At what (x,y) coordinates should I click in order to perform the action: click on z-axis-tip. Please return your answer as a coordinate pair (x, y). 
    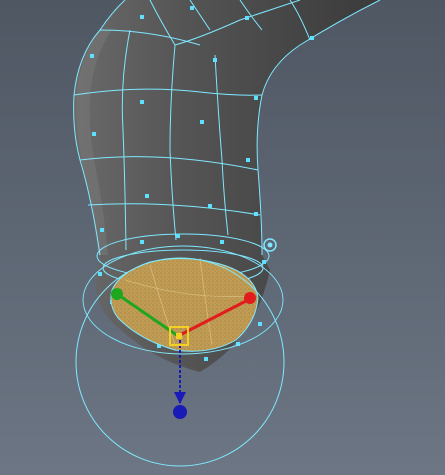
    Looking at the image, I should click on (180, 412).